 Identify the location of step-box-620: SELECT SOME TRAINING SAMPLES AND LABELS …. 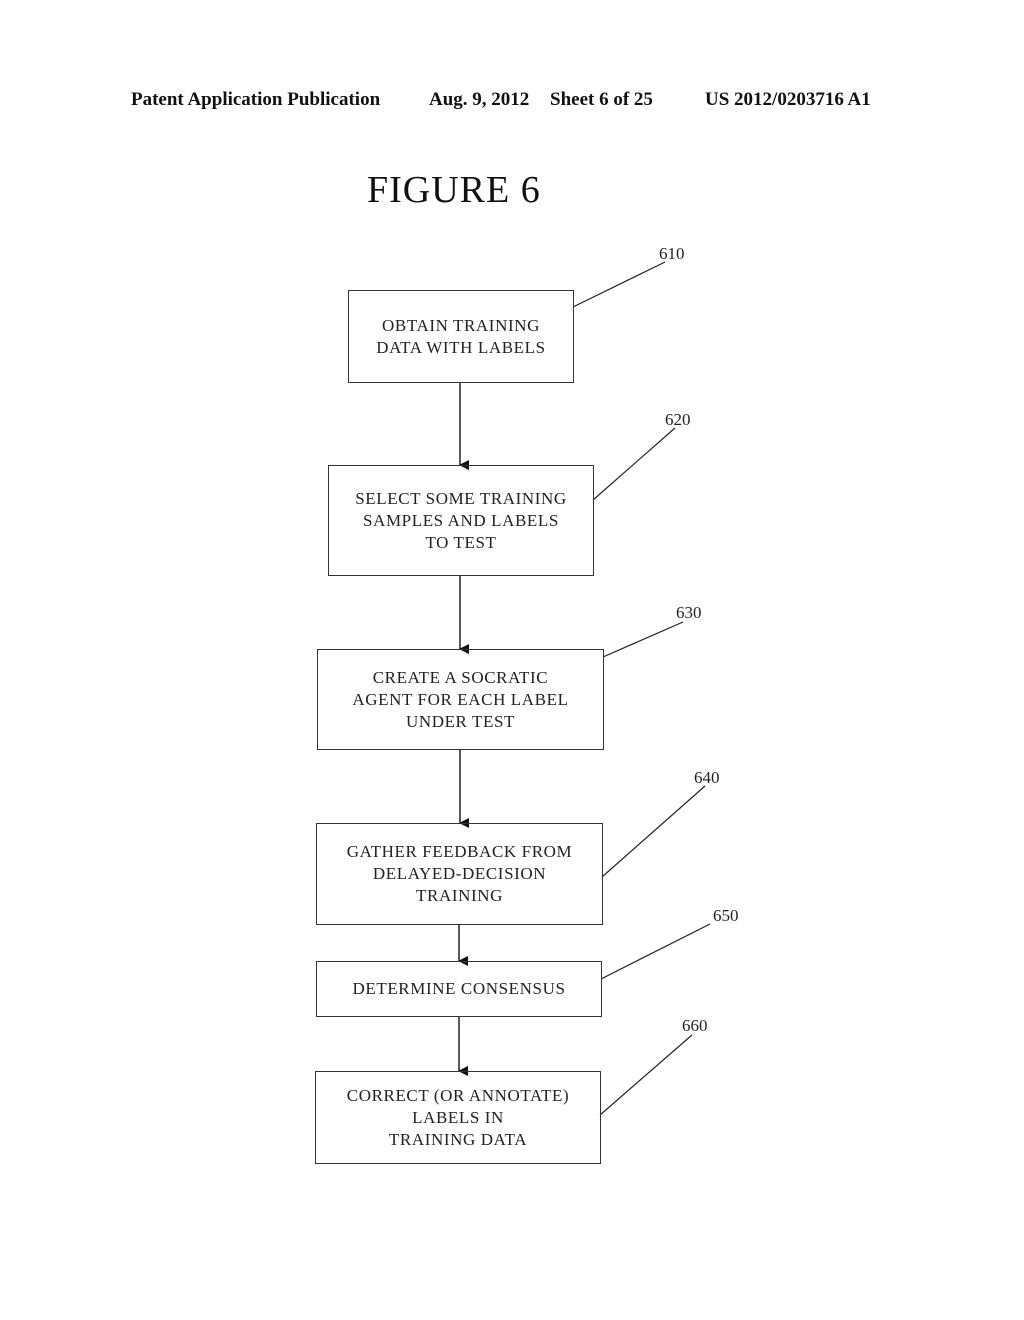
(461, 520).